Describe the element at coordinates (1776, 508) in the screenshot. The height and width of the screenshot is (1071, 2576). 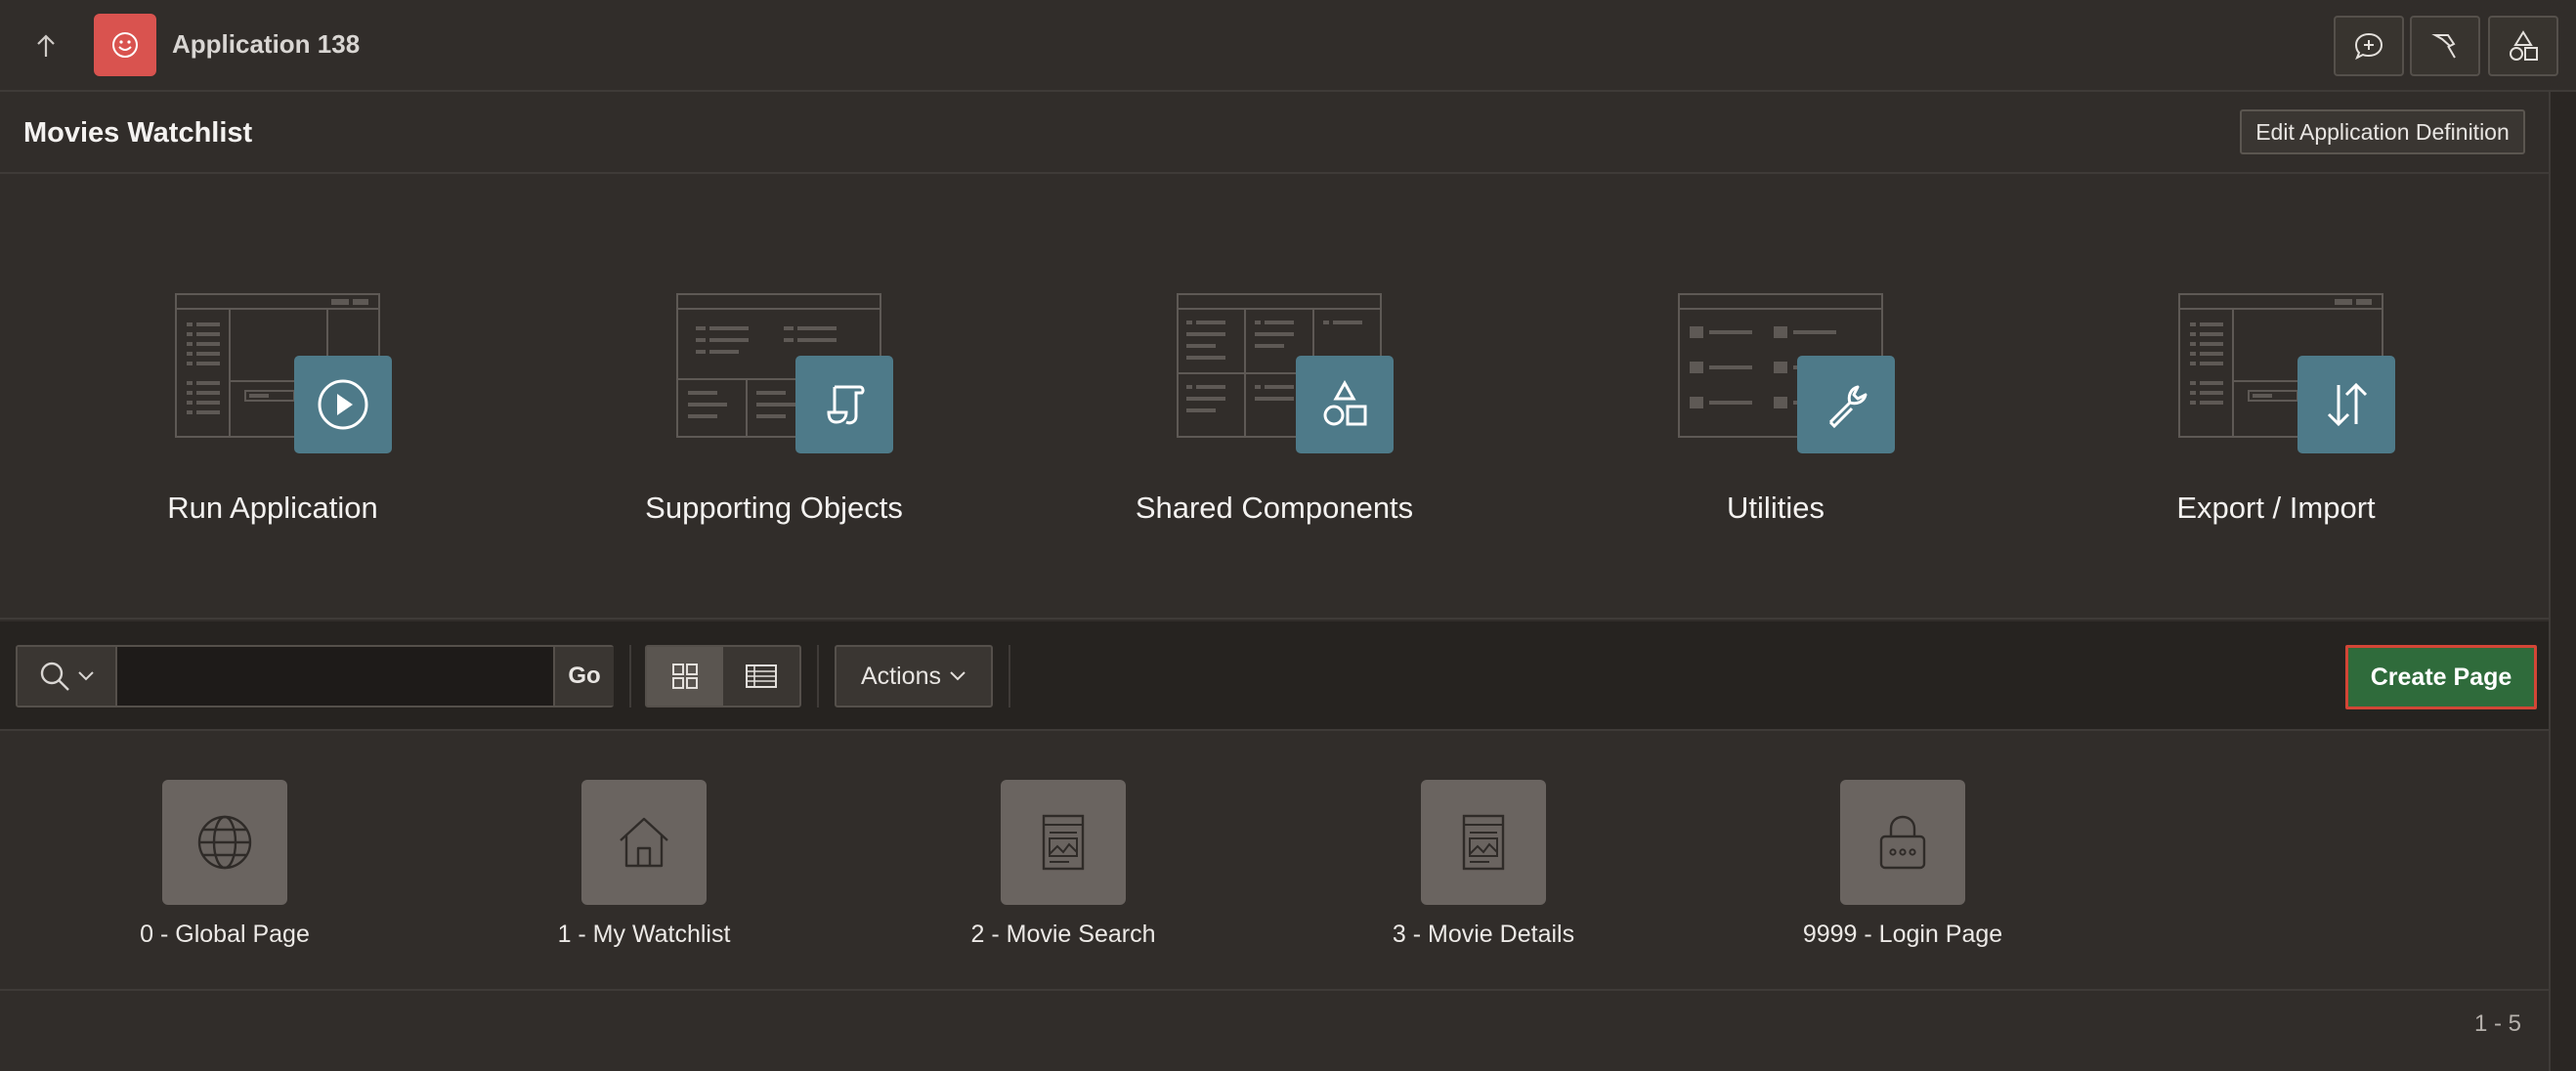
I see `tile-label: Utilities` at that location.